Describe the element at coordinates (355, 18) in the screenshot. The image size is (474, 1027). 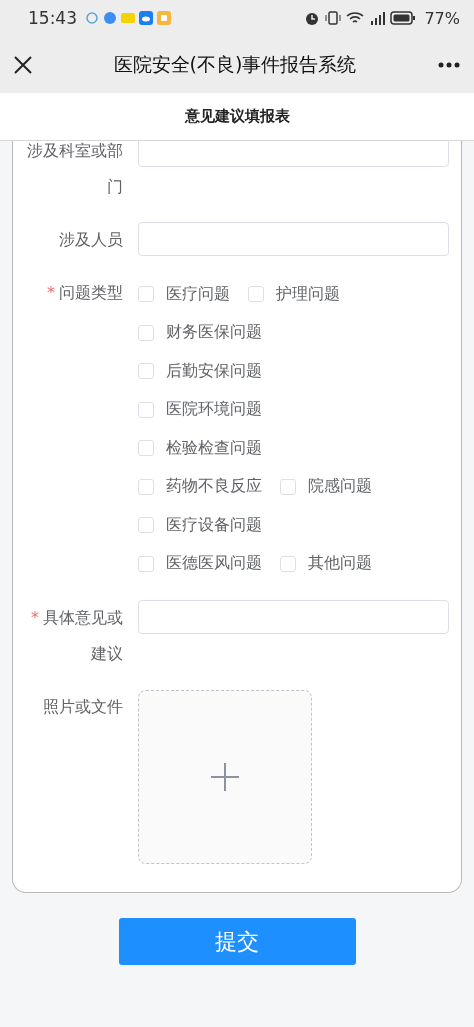
I see `wifi-icon` at that location.